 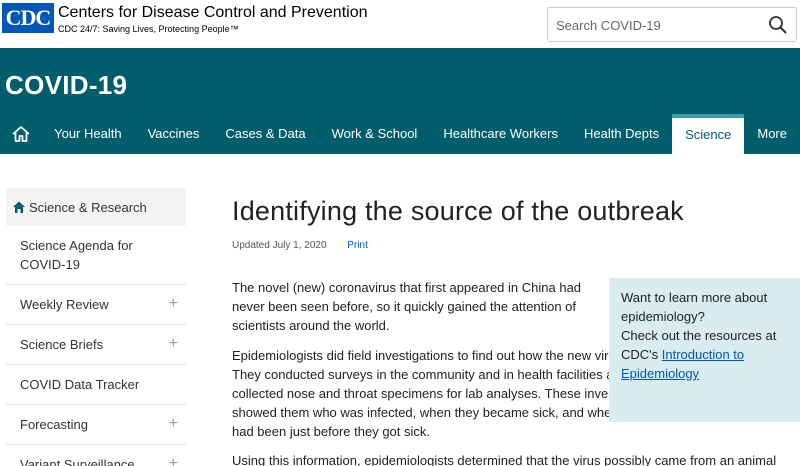 What do you see at coordinates (516, 245) in the screenshot?
I see `page-meta: Updated July 1, 2020 Print` at bounding box center [516, 245].